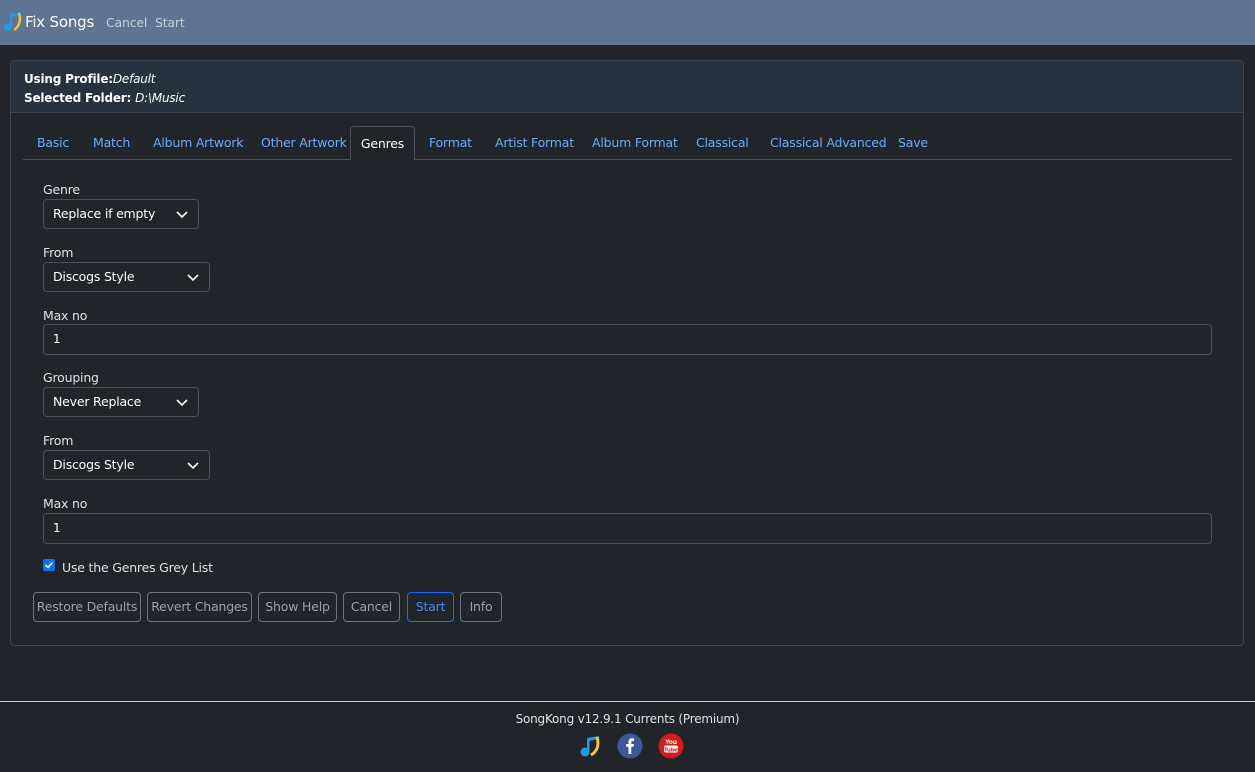 The width and height of the screenshot is (1255, 772). Describe the element at coordinates (633, 79) in the screenshot. I see `profile-line: Using Profile:Default` at that location.